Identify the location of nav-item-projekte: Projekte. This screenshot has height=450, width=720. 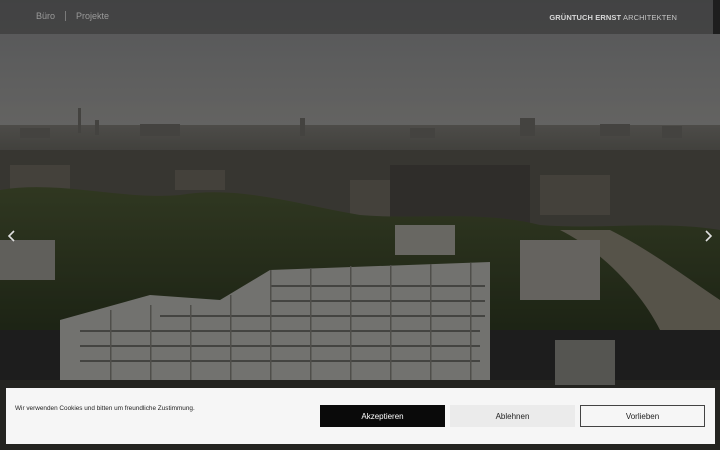
(92, 16).